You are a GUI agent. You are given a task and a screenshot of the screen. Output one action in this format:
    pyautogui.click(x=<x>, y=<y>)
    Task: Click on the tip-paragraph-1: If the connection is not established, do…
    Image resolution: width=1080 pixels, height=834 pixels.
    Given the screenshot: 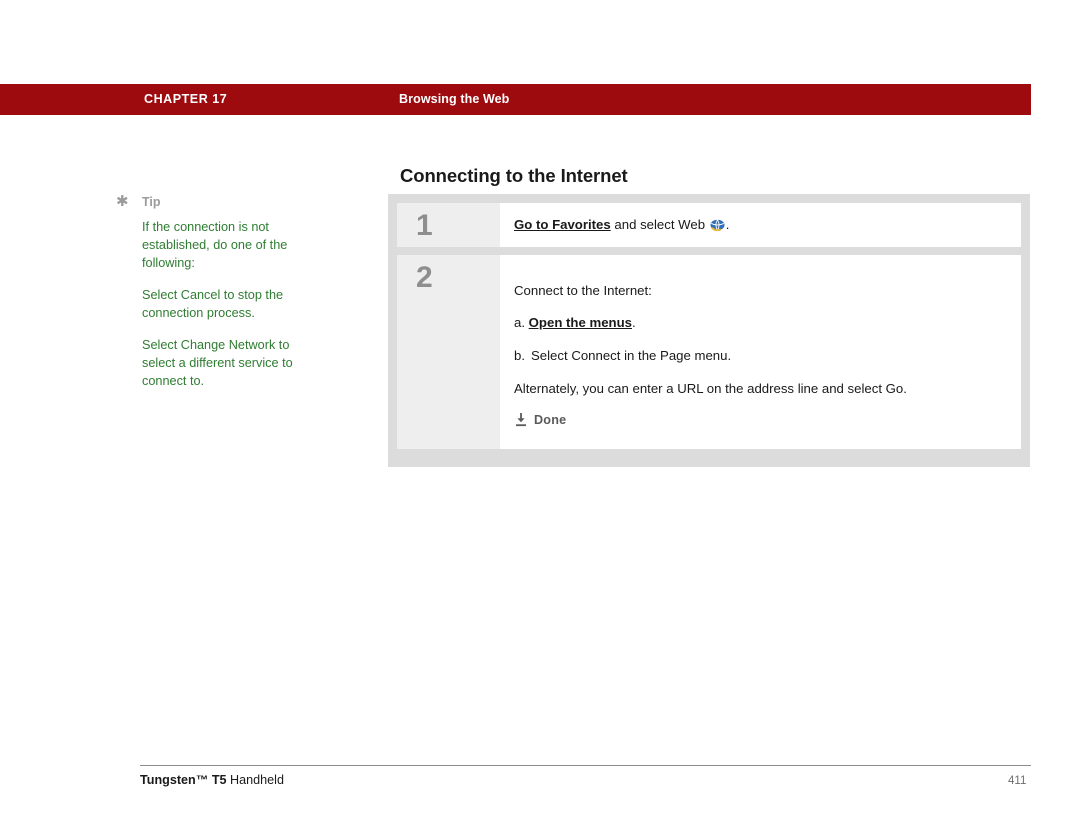 What is the action you would take?
    pyautogui.click(x=215, y=245)
    